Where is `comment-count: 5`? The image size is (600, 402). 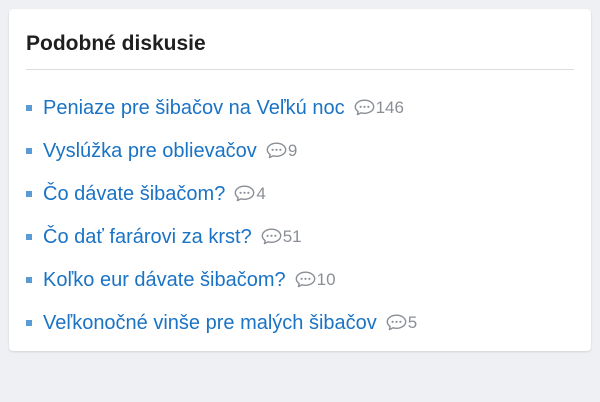
comment-count: 5 is located at coordinates (401, 323).